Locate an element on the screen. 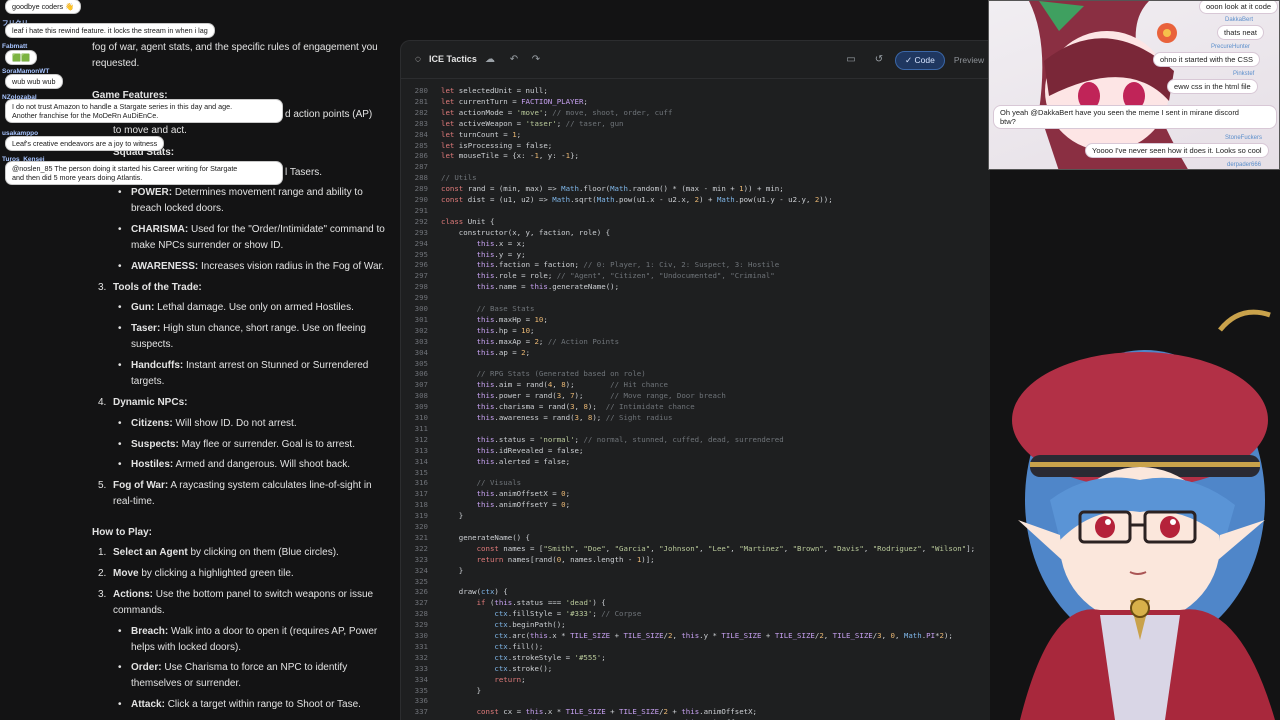  code-line: 334 return; is located at coordinates (695, 679).